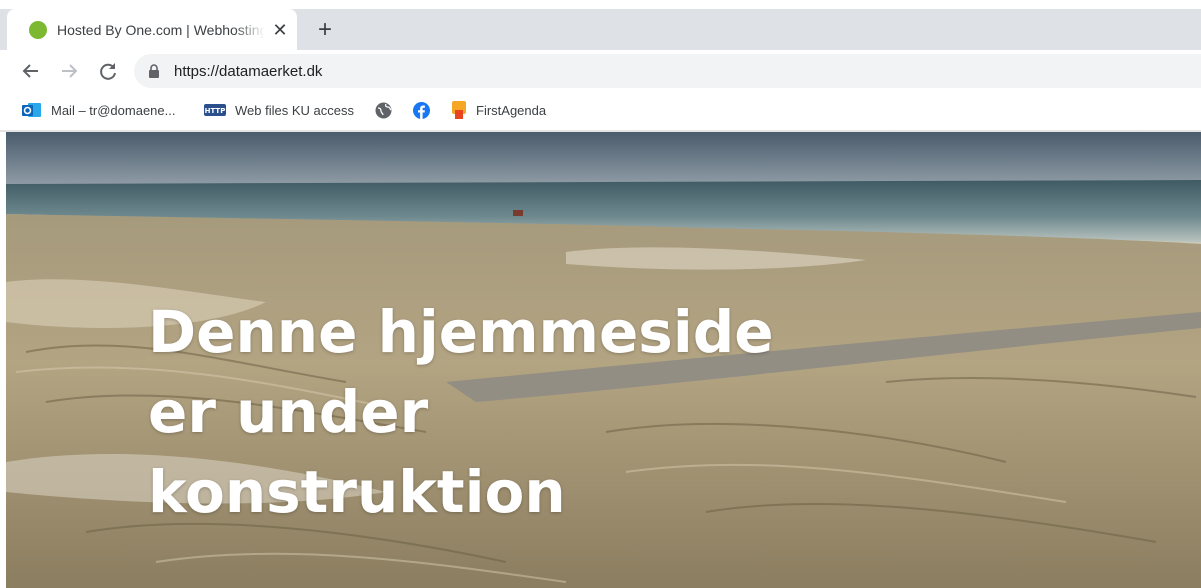  I want to click on bookmark-label: FirstAgenda, so click(511, 110).